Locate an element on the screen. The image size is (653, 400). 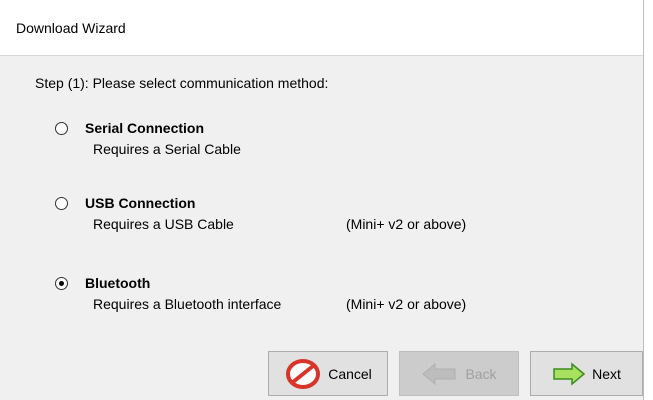
window-title: Download Wizard is located at coordinates (71, 28).